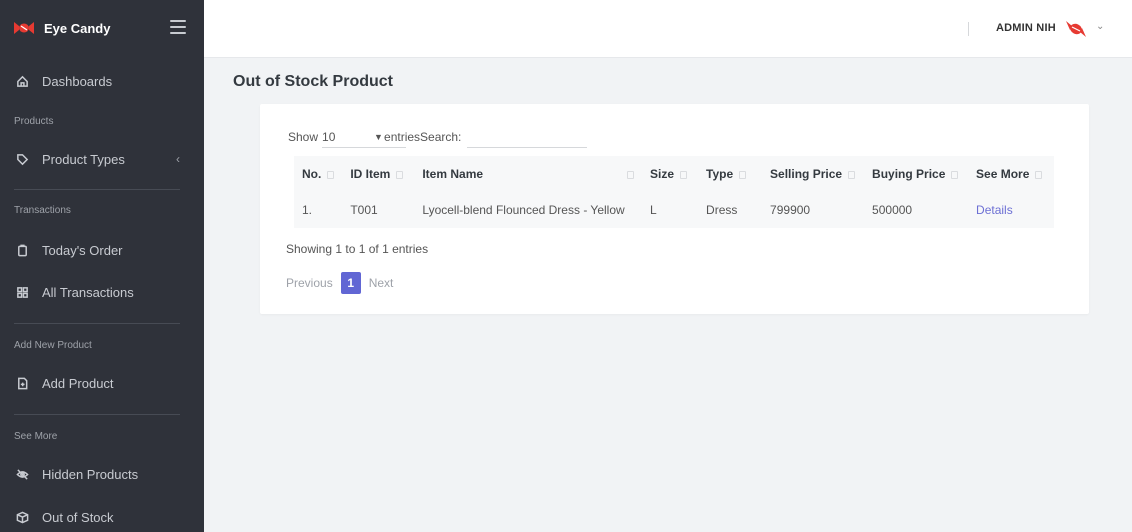 The width and height of the screenshot is (1132, 532). What do you see at coordinates (313, 81) in the screenshot?
I see `page-title: Out of Stock Product` at bounding box center [313, 81].